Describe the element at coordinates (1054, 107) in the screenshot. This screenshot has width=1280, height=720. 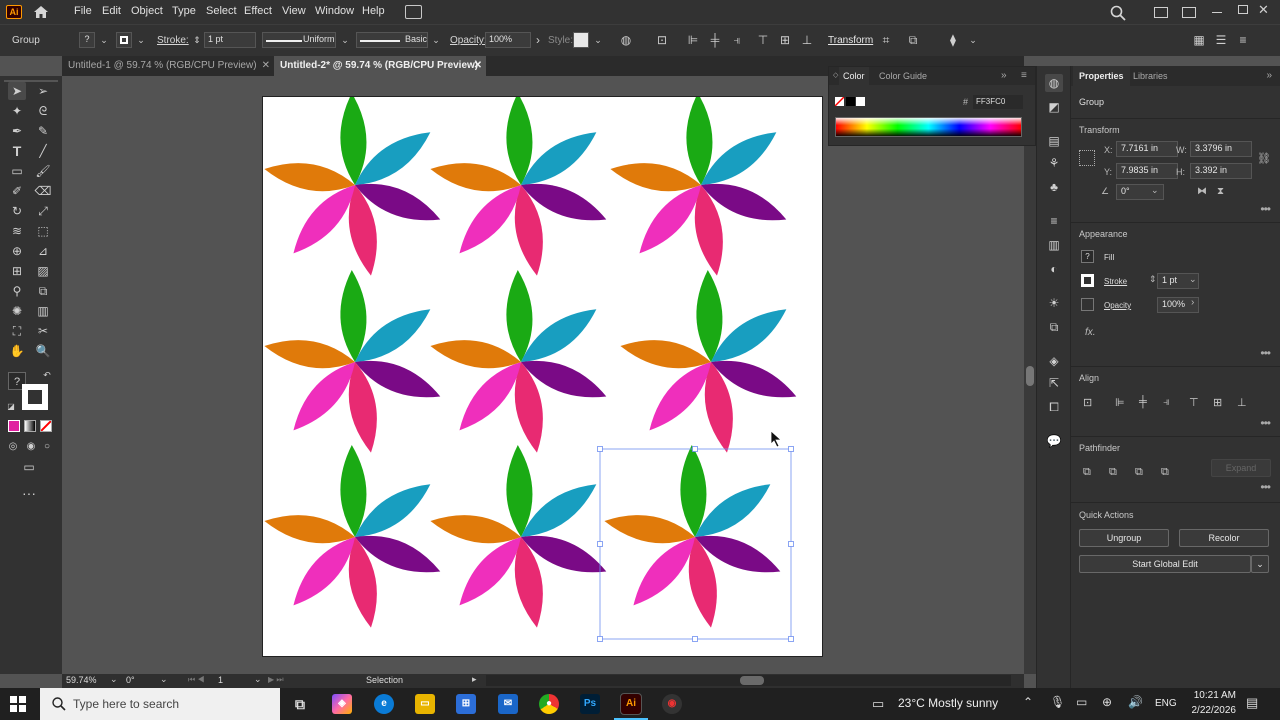
I see `libraries-panel-icon: ◩` at that location.